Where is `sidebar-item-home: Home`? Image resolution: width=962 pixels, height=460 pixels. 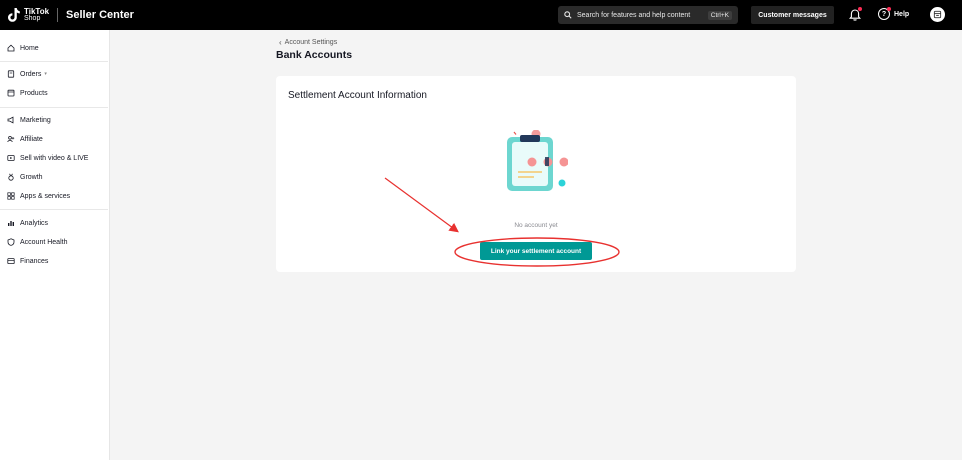
sidebar-item-home: Home is located at coordinates (23, 48).